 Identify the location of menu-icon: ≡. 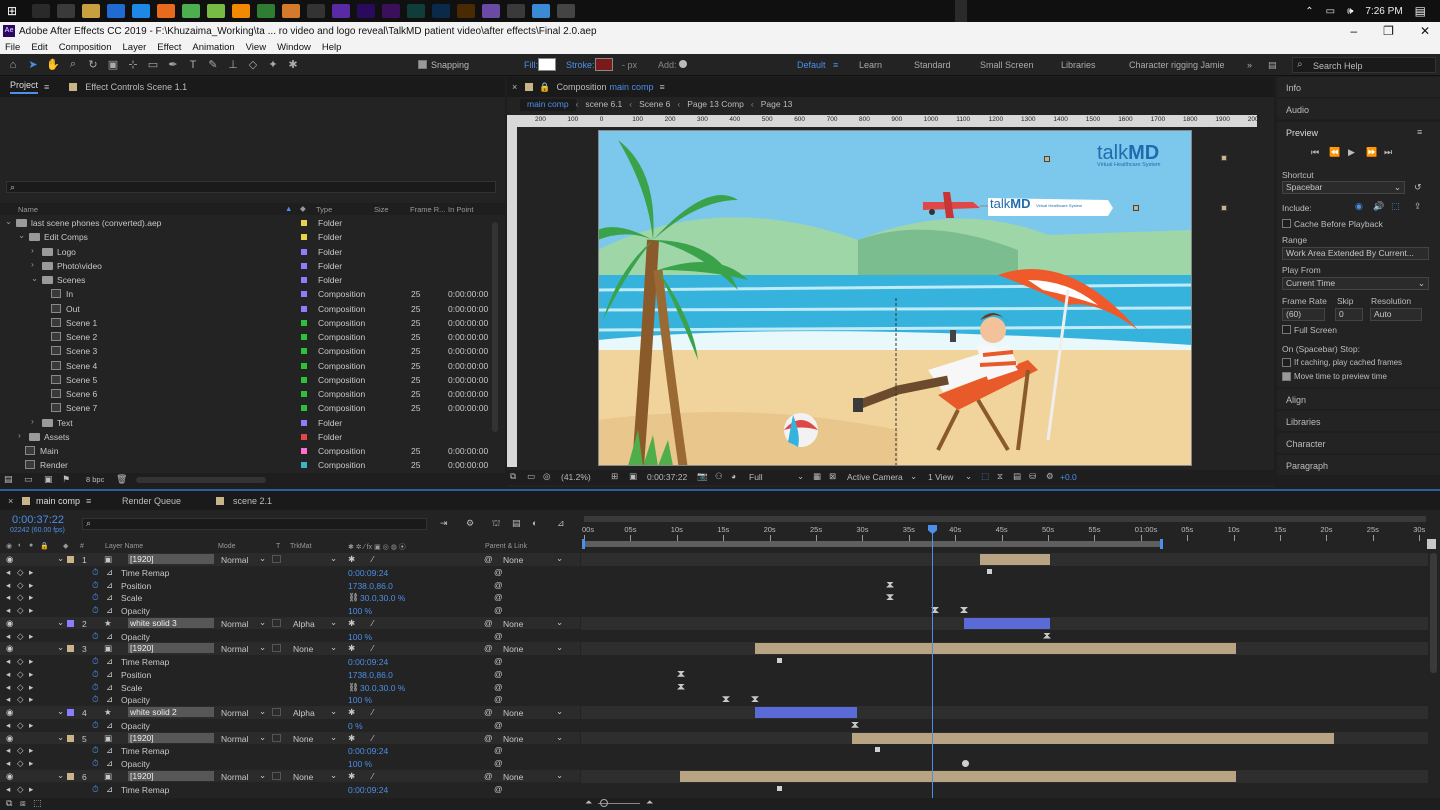
(46, 87).